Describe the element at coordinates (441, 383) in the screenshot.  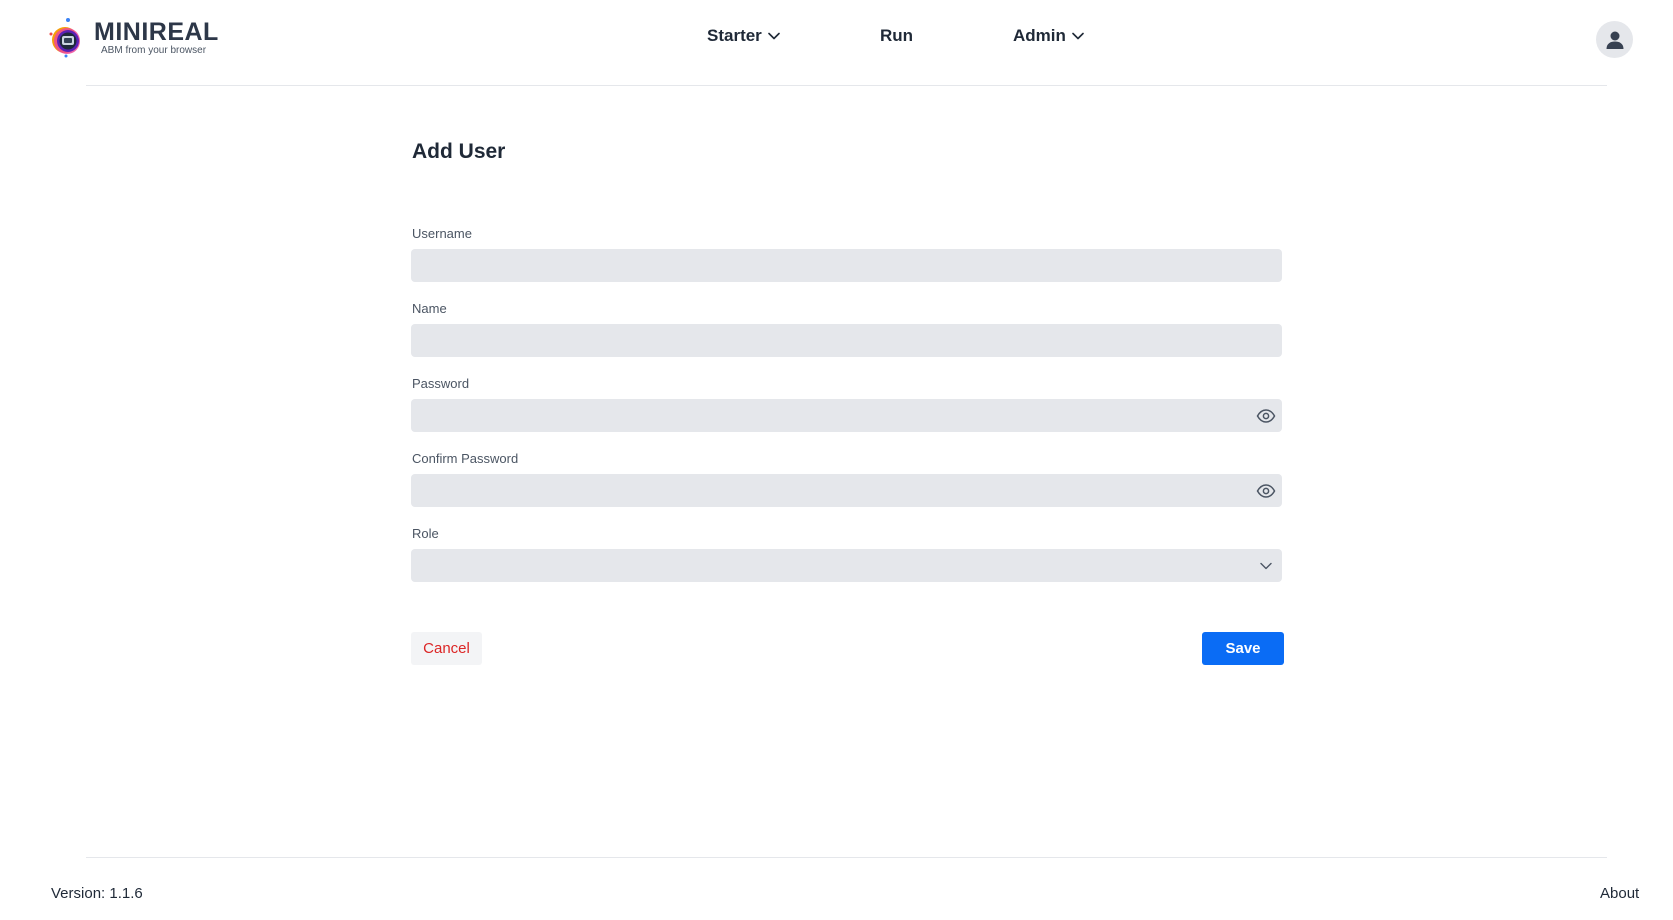
I see `password-label: Password` at that location.